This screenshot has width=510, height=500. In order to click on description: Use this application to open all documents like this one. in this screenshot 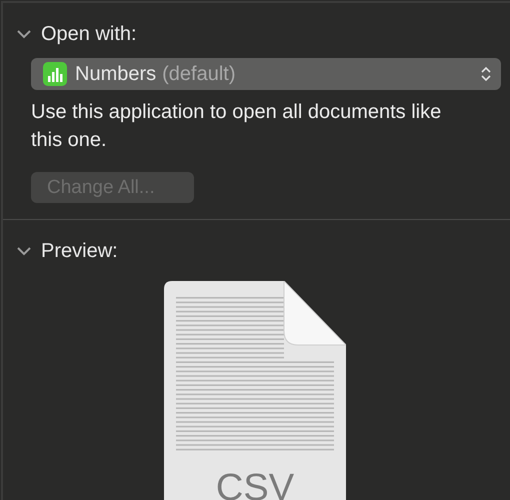, I will do `click(236, 126)`.